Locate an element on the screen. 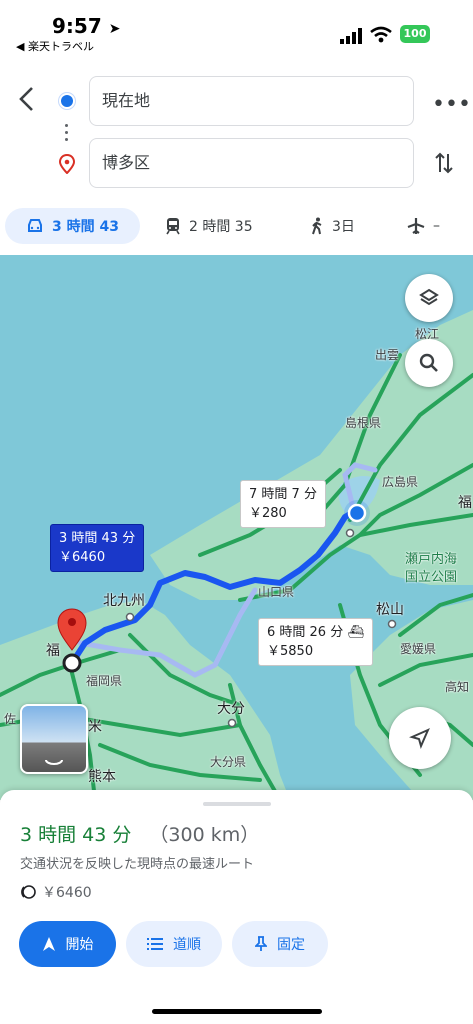 This screenshot has width=473, height=1024. map-label-matsuyama: 松山 is located at coordinates (390, 610).